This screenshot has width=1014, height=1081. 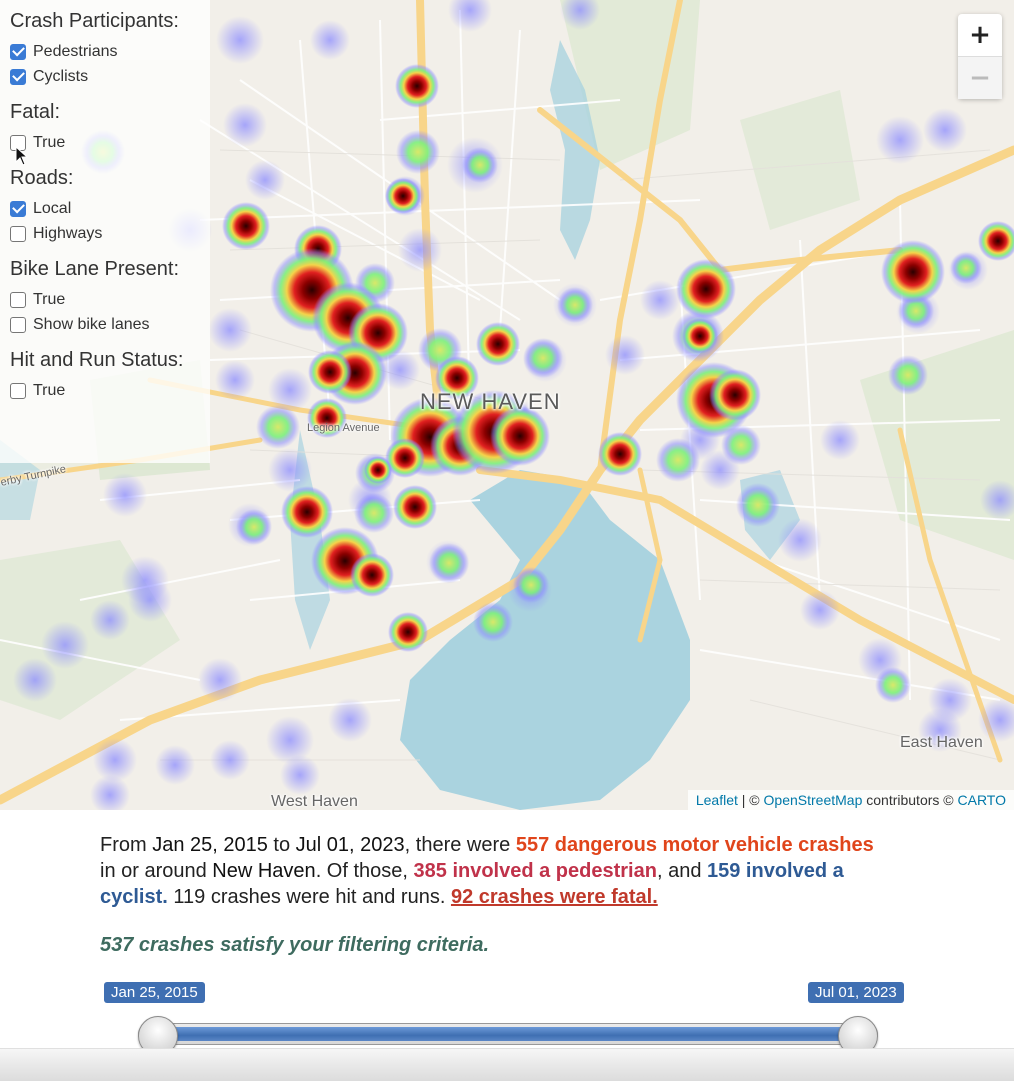 I want to click on checkbox-label: Cyclists, so click(x=61, y=76).